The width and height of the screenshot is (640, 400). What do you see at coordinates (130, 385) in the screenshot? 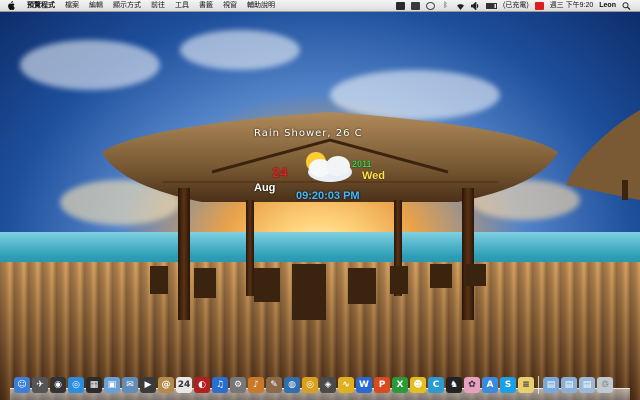
I see `mail-icon: ✉` at bounding box center [130, 385].